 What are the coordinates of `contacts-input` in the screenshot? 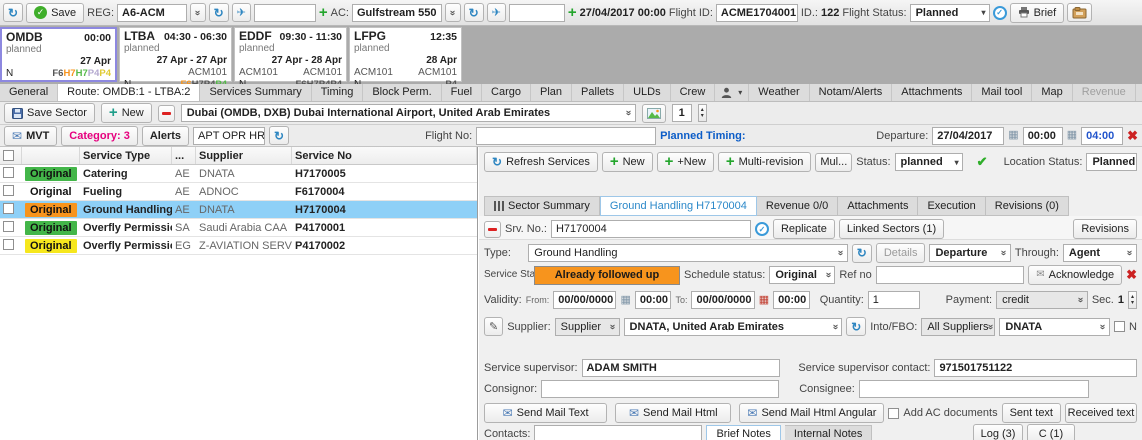 It's located at (618, 432).